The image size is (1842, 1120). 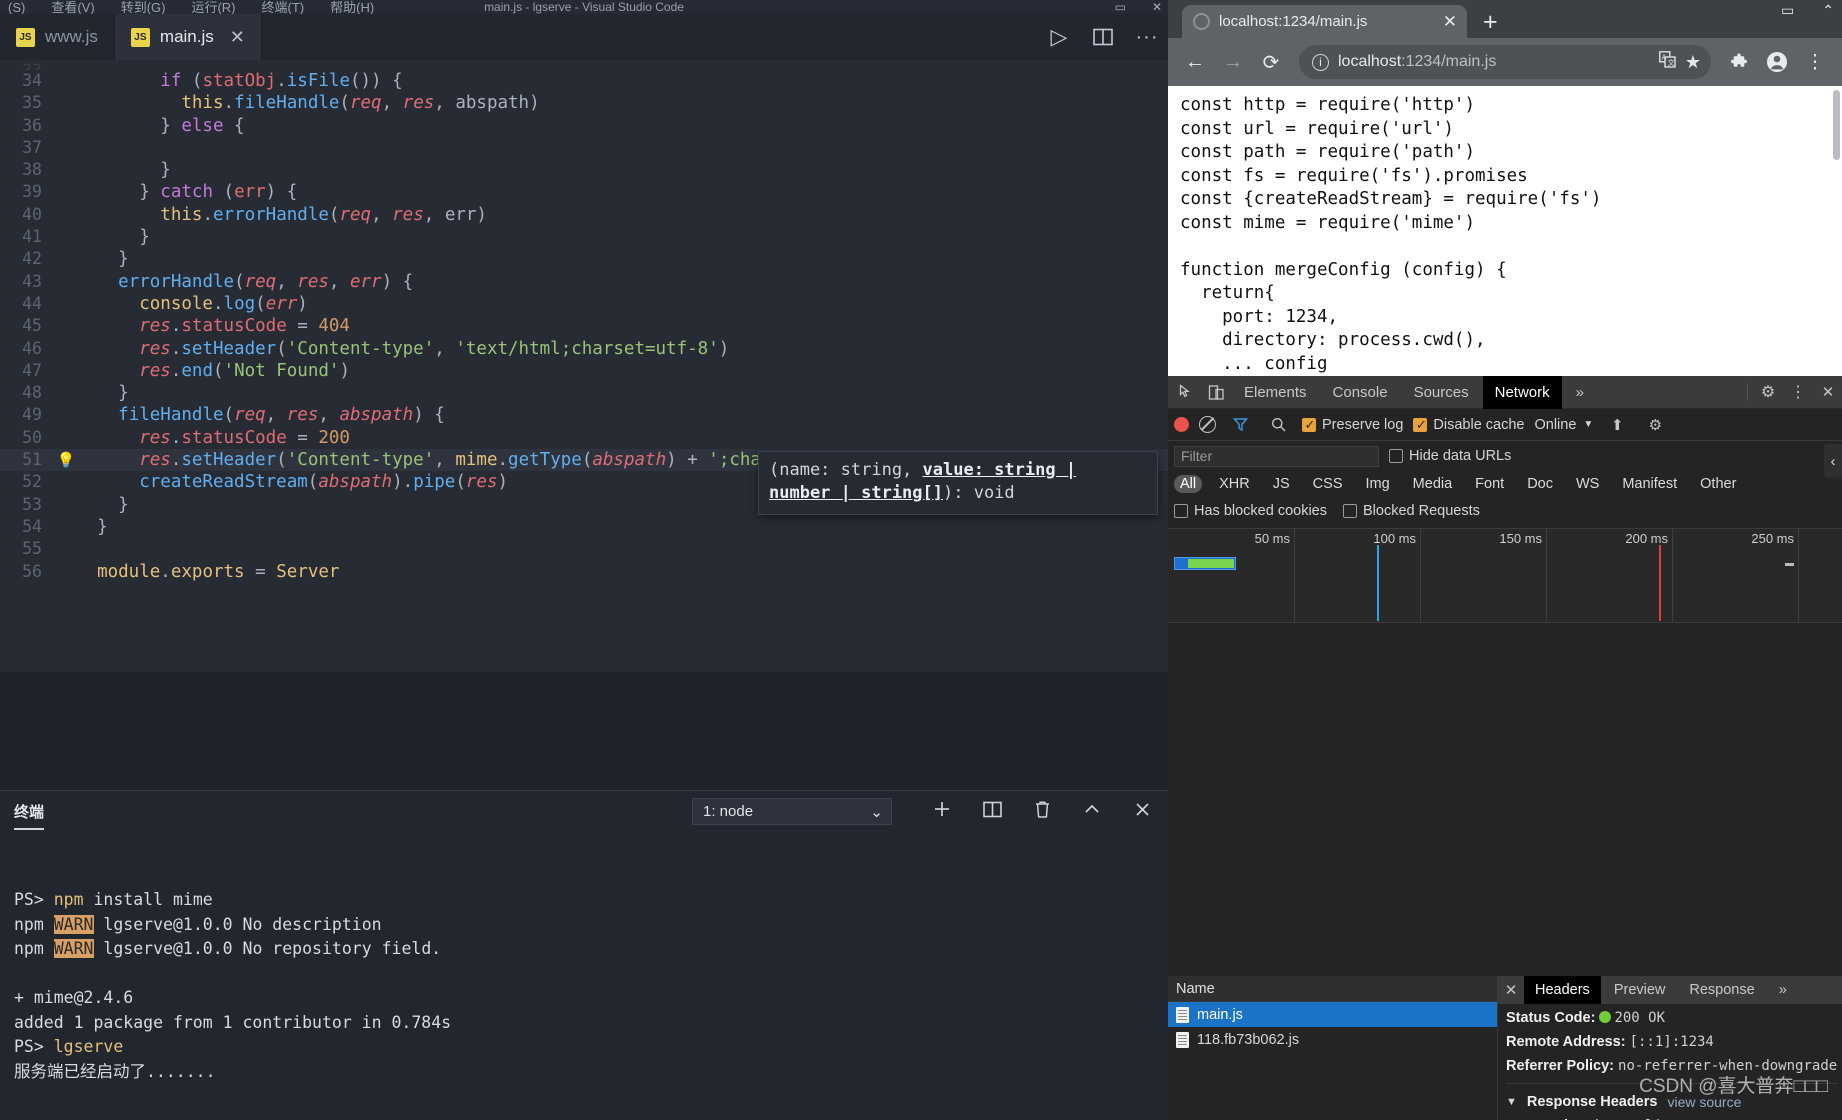 I want to click on devtools-drawer-toggle: ‹, so click(x=1833, y=461).